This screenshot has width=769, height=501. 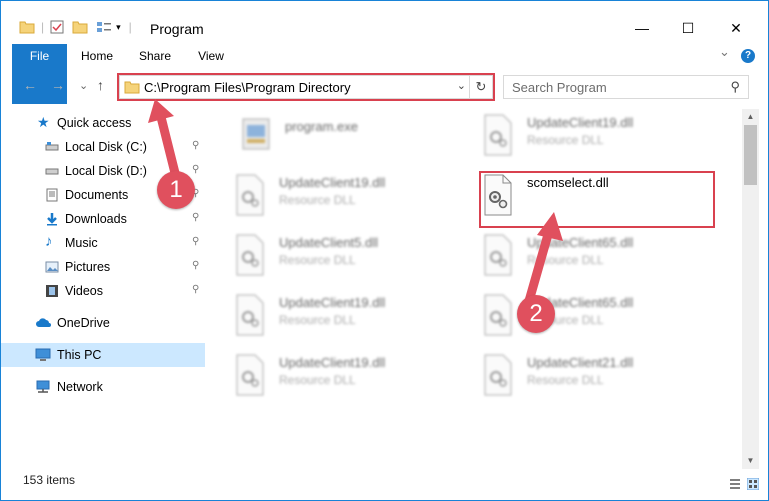 I want to click on callout-badge-1: 1, so click(x=176, y=190).